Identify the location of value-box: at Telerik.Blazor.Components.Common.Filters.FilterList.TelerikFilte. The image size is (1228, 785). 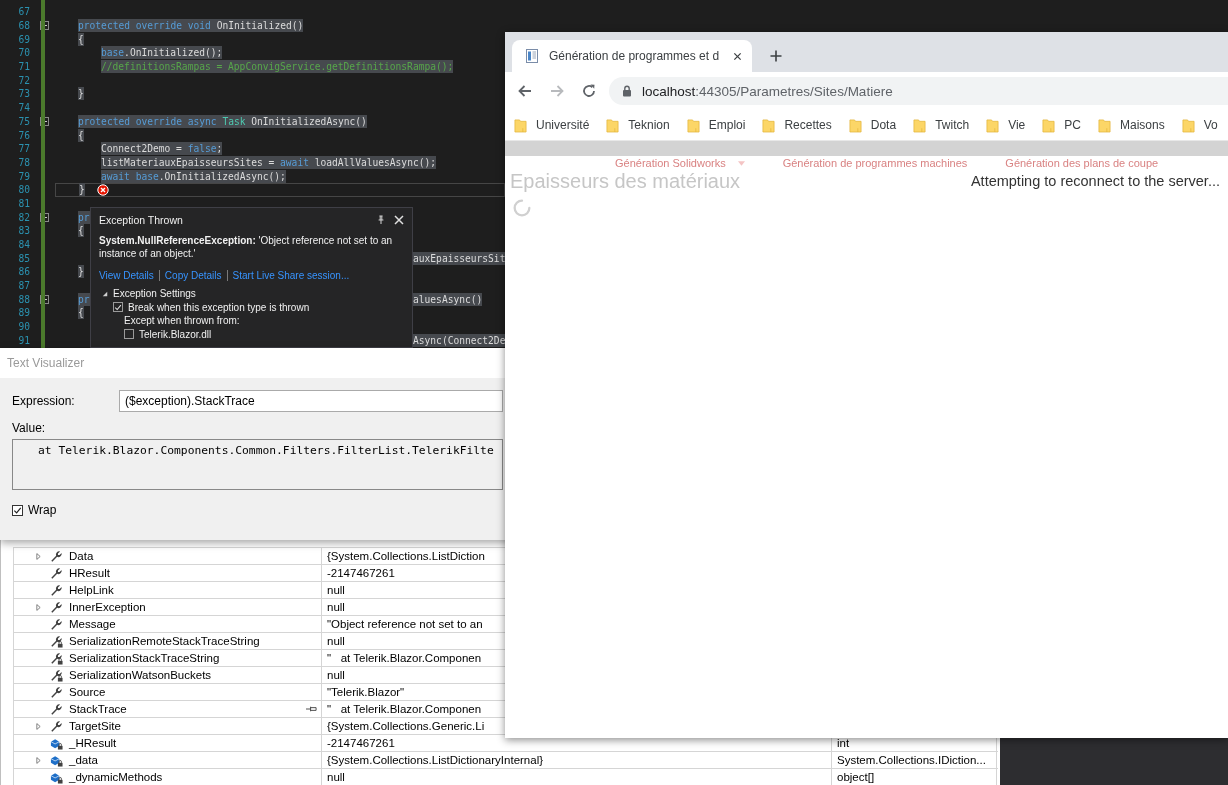
(257, 464).